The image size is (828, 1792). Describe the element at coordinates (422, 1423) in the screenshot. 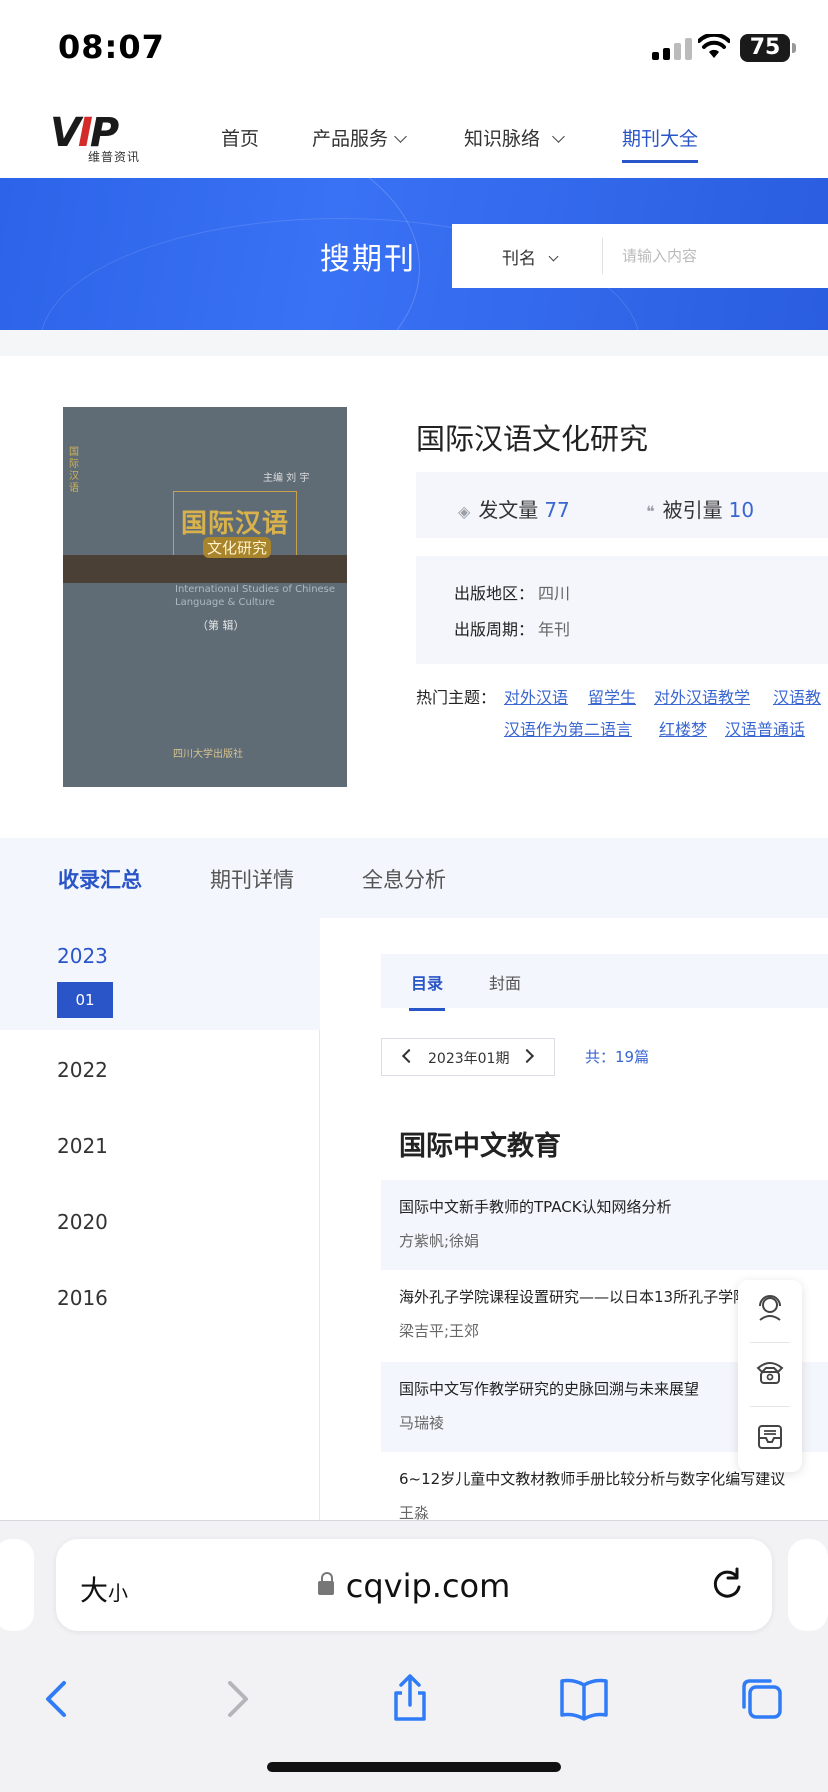

I see `article-authors: 马瑞祾` at that location.